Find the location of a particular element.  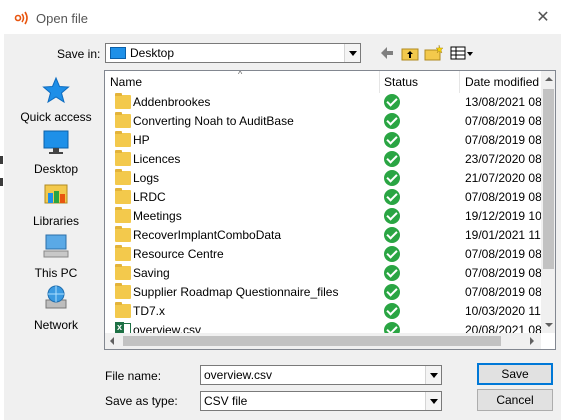

column-header-row: ^ Name Status Date modified is located at coordinates (323, 82).